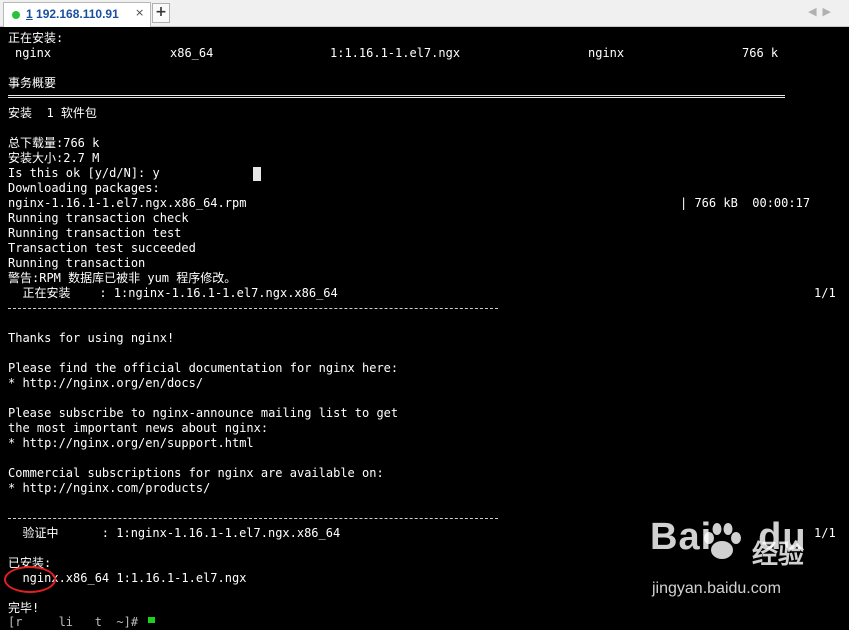 This screenshot has height=630, width=849. Describe the element at coordinates (745, 203) in the screenshot. I see `rpm-progress: | 766 kB 00:00:17` at that location.